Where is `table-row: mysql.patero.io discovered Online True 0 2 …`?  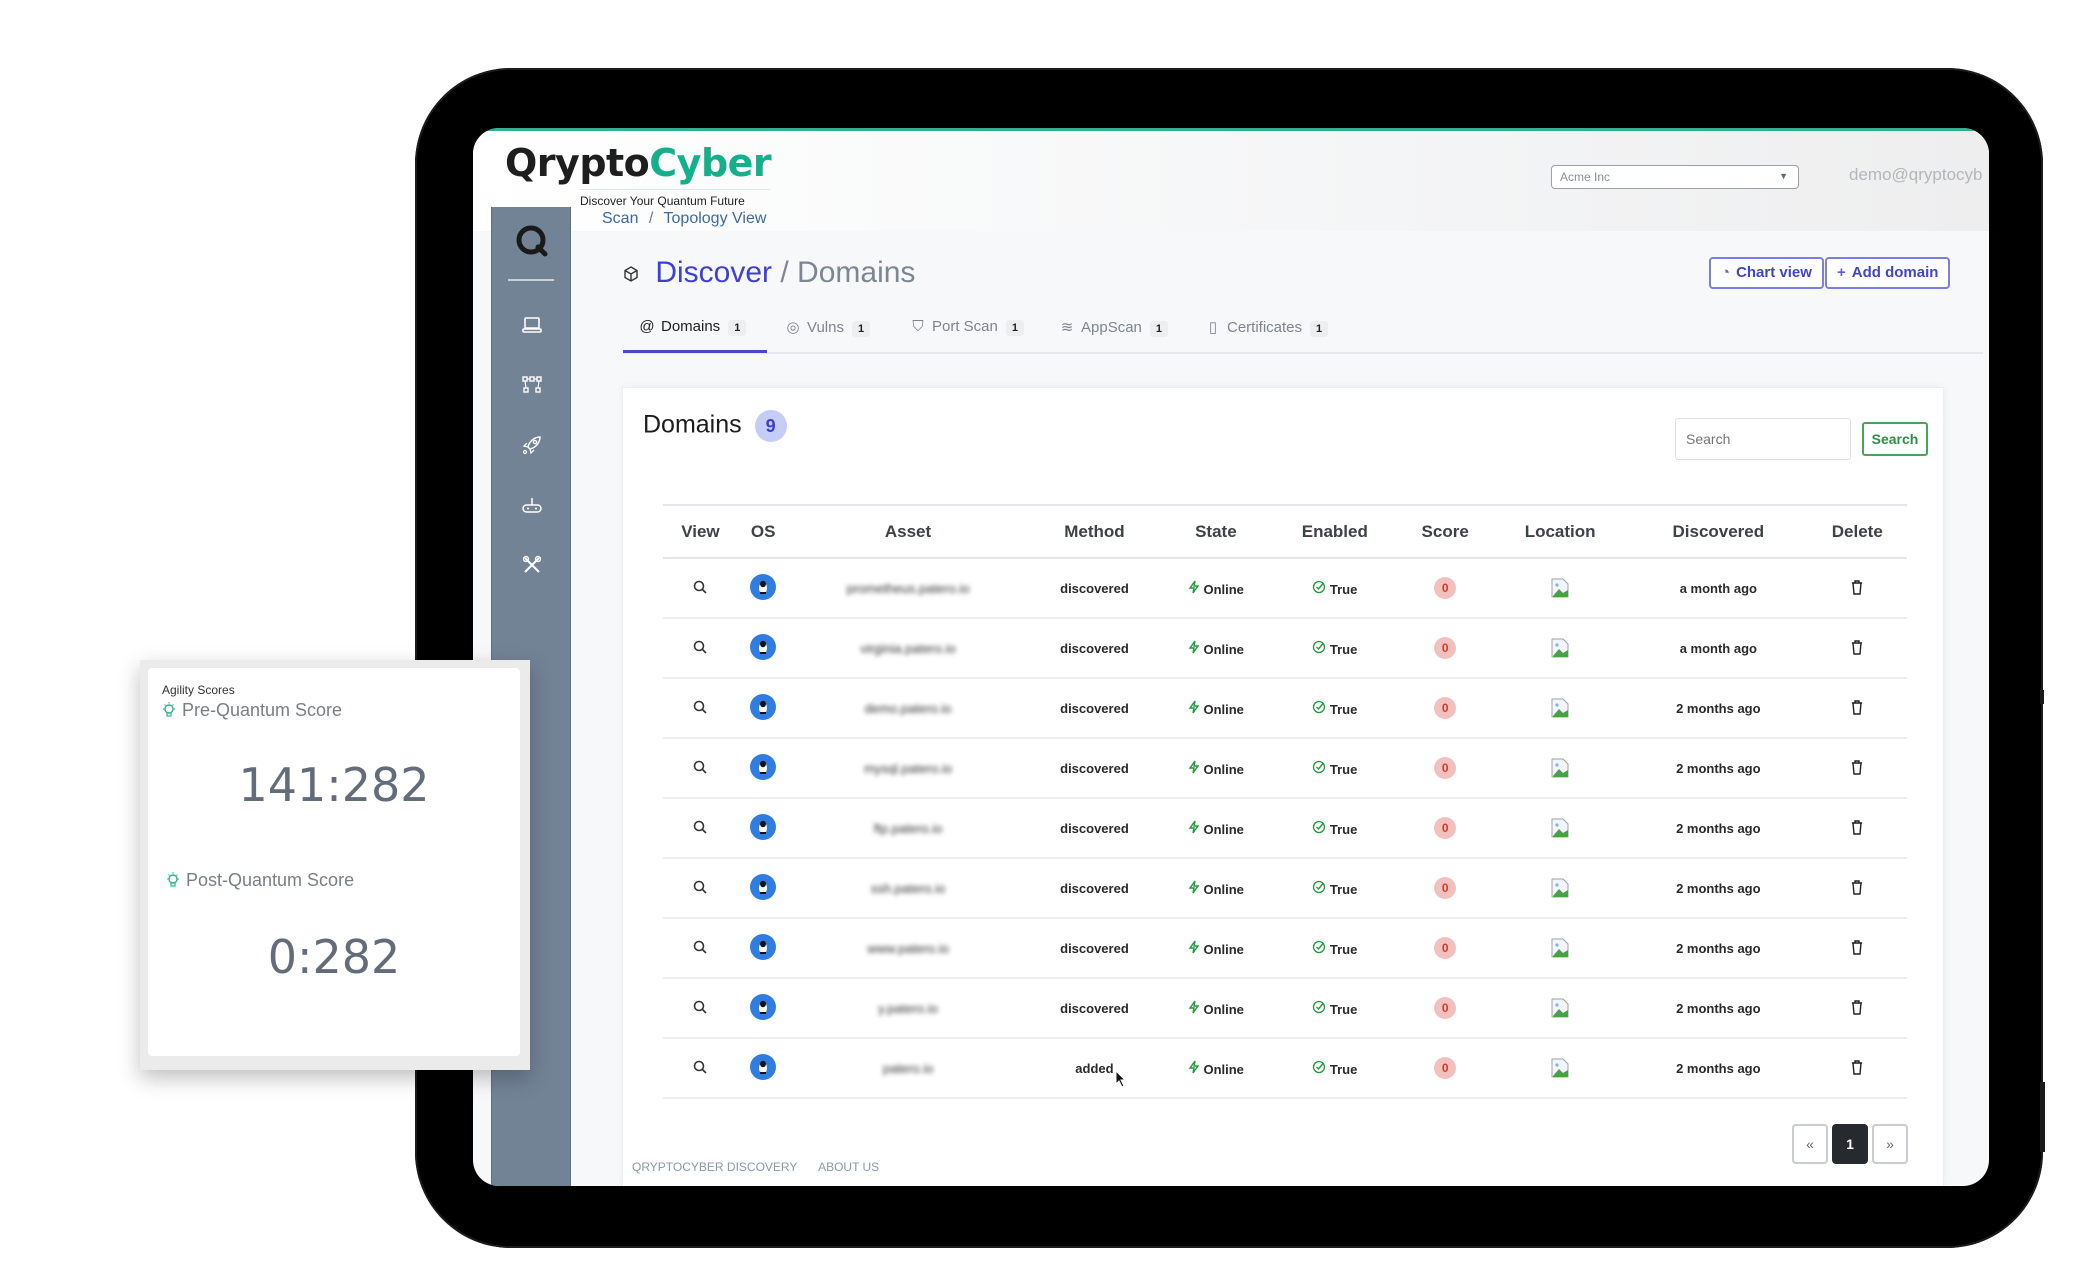 table-row: mysql.patero.io discovered Online True 0 2 … is located at coordinates (1285, 768).